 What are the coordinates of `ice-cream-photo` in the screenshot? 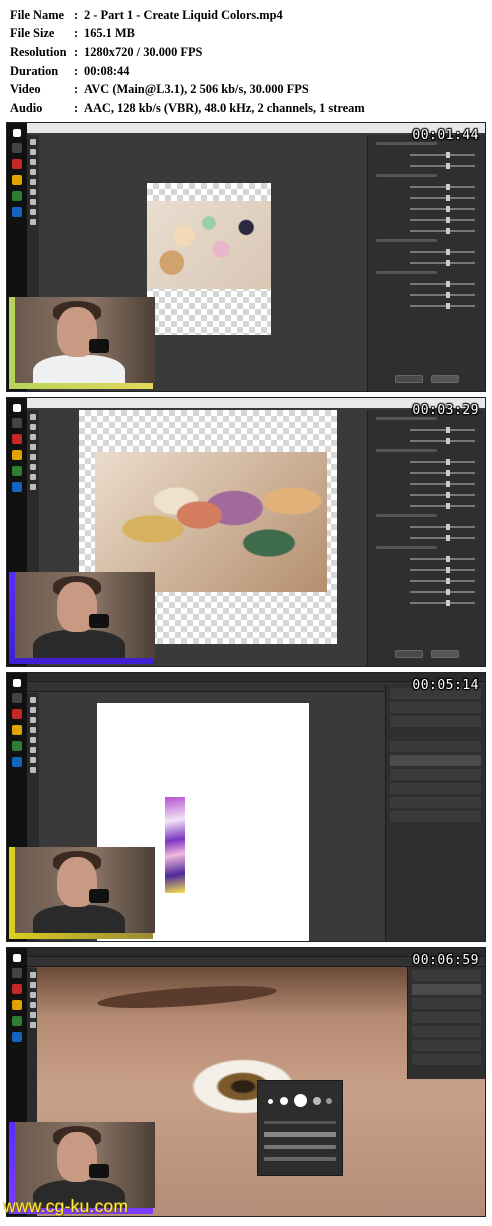 It's located at (209, 245).